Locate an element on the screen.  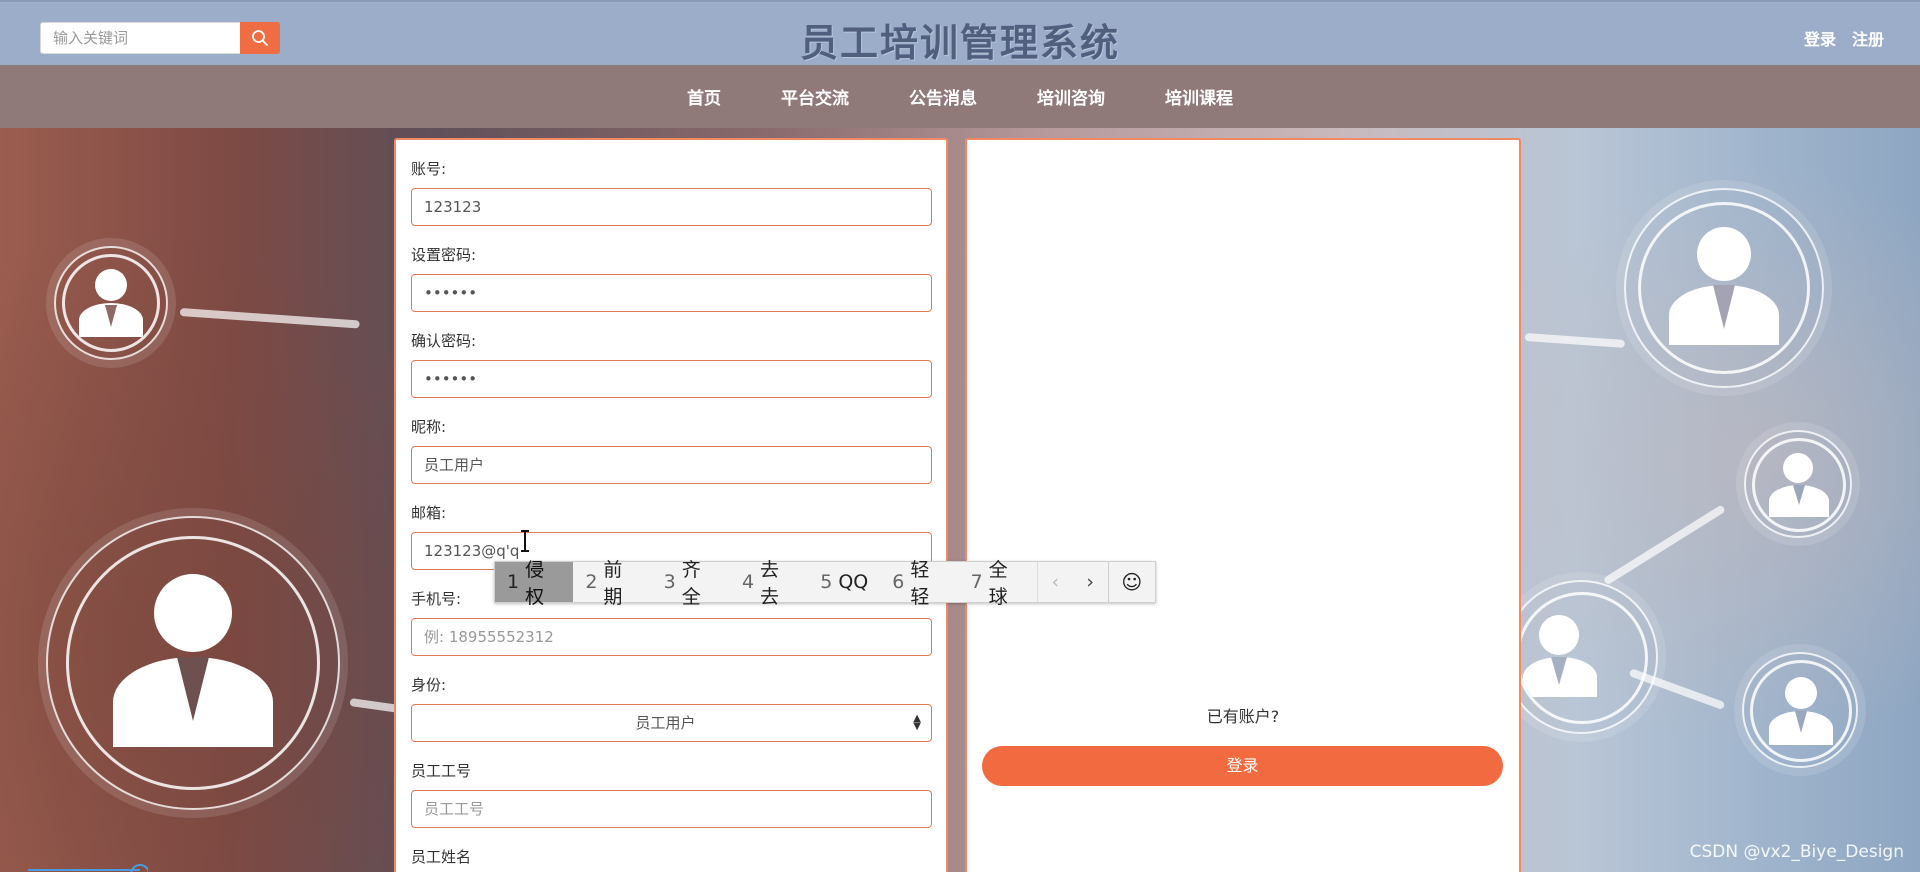
ime-prev-icon: ‹ is located at coordinates (1054, 582).